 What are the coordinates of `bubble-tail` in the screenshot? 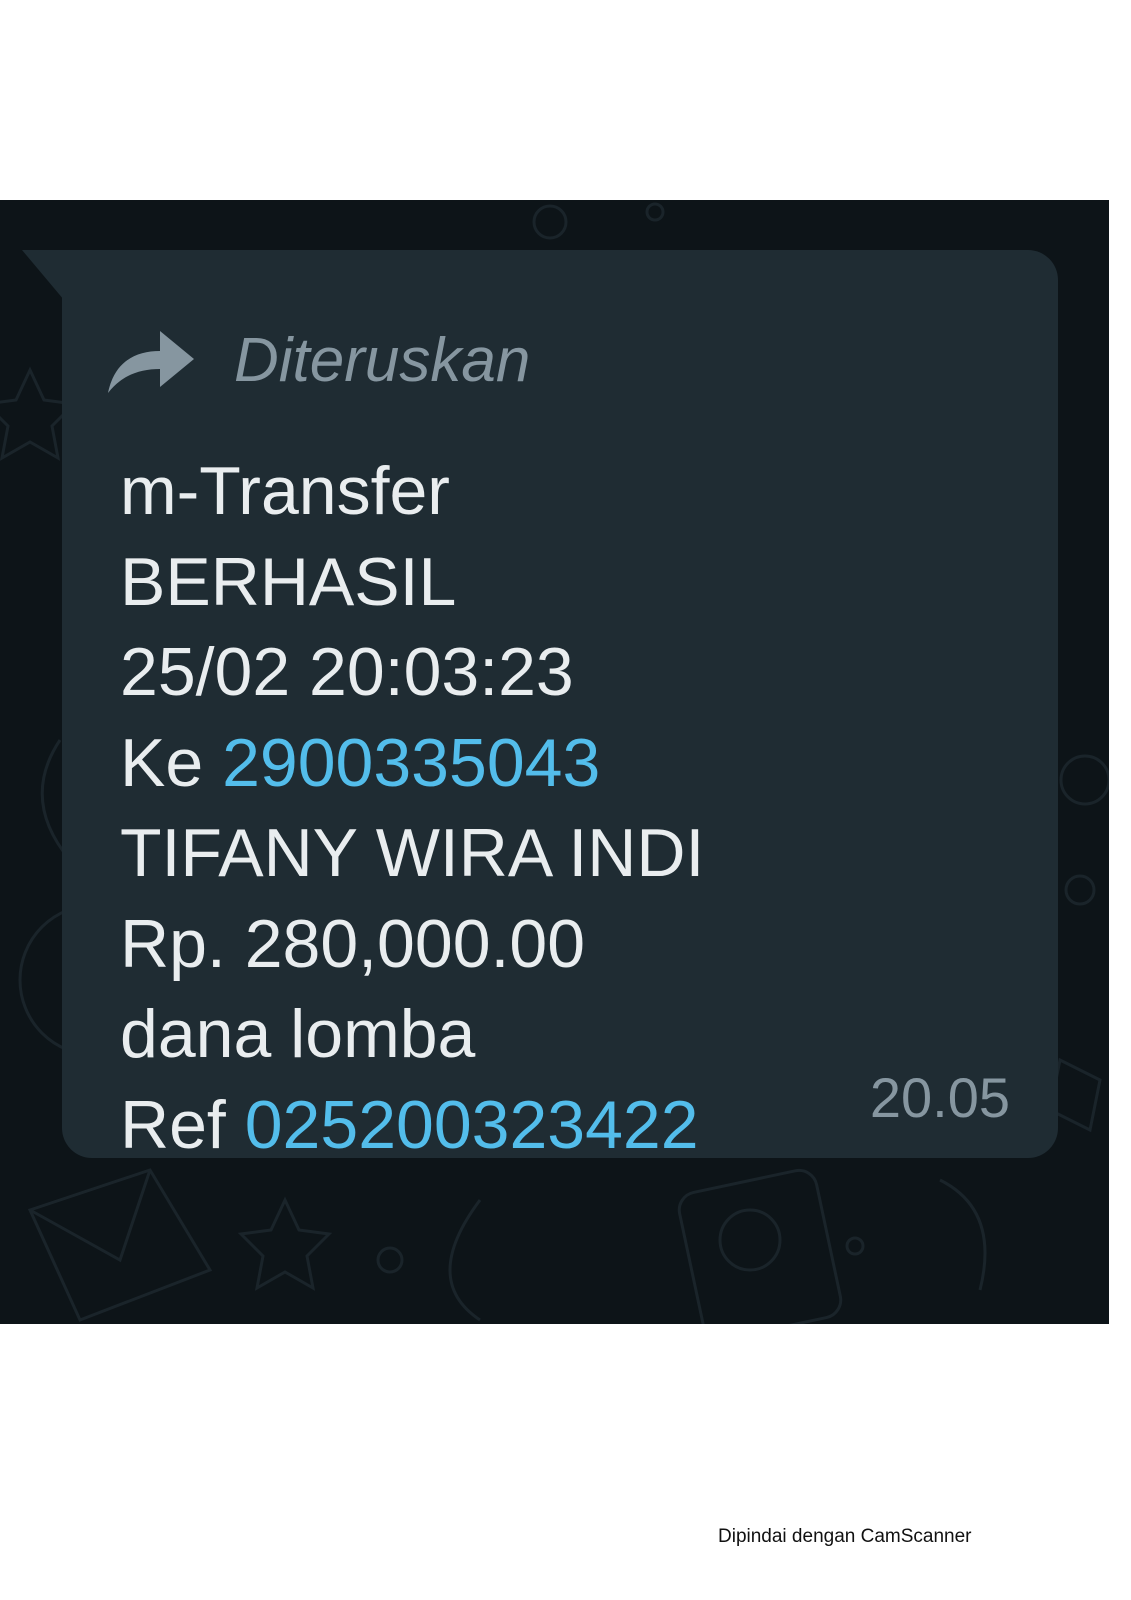 It's located at (43, 275).